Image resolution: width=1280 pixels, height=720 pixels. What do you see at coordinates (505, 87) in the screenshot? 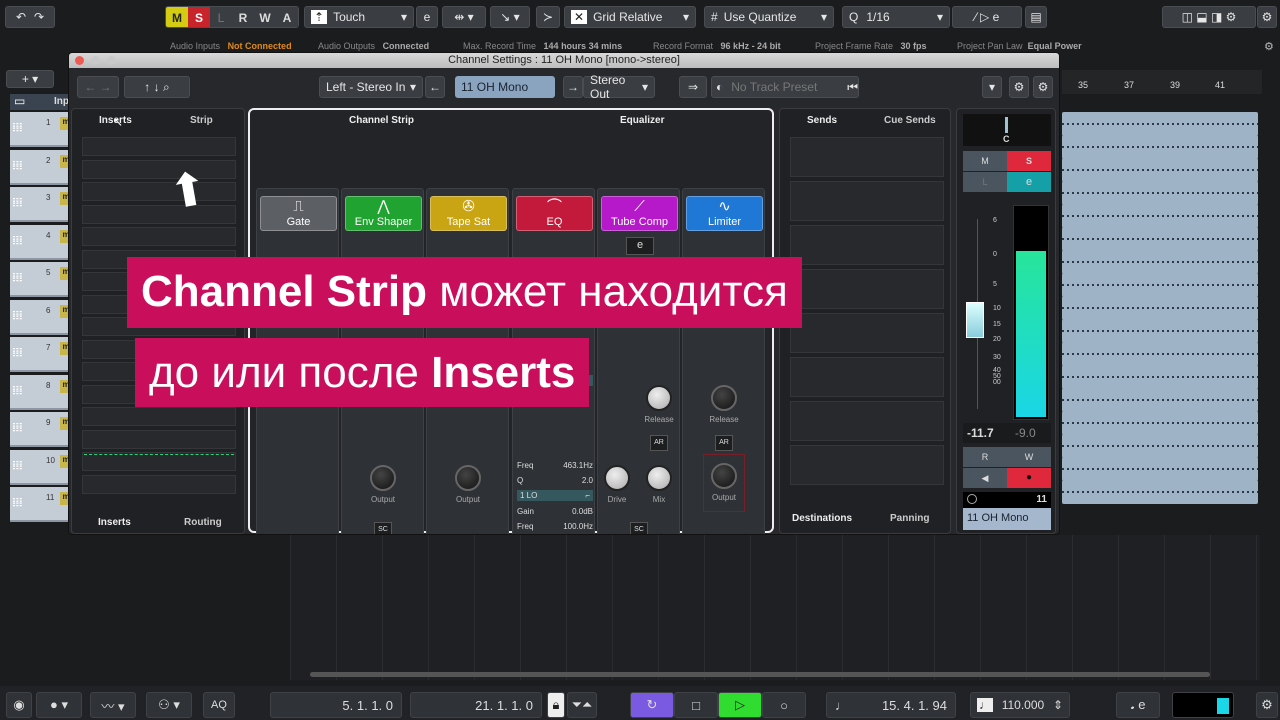
I see `channel-name-field: 11 OH Mono` at bounding box center [505, 87].